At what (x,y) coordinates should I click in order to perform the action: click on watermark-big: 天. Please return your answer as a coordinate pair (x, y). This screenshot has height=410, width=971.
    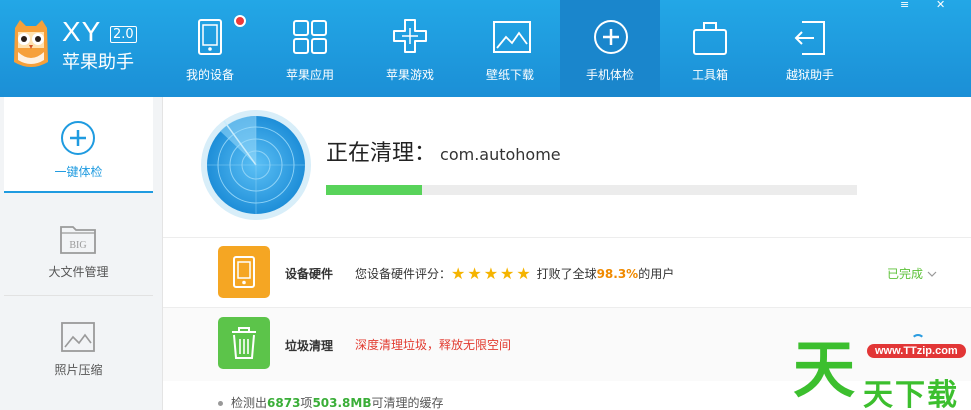
    Looking at the image, I should click on (824, 369).